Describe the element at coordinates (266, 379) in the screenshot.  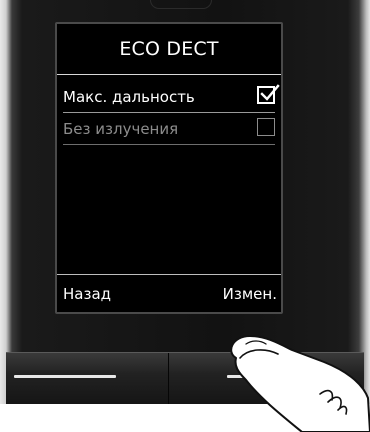
I see `right-display-key` at that location.